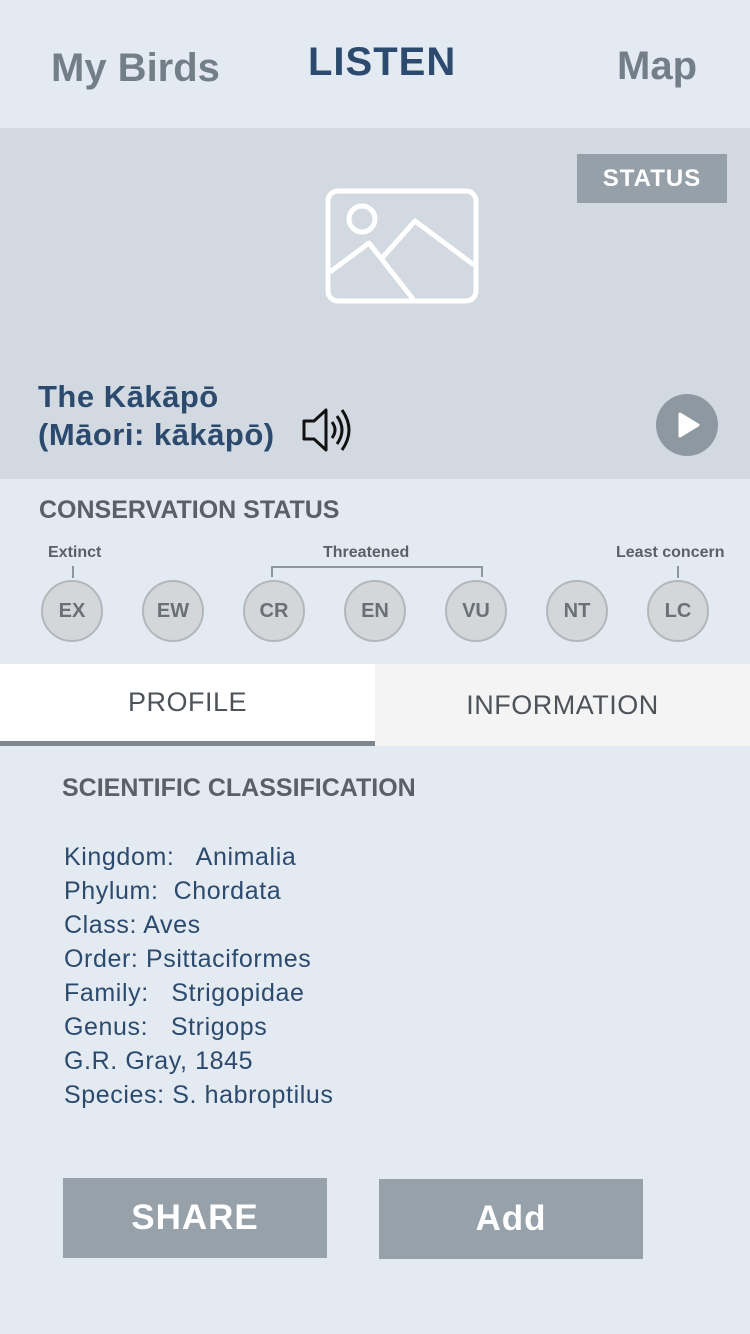 The image size is (750, 1334). Describe the element at coordinates (128, 396) in the screenshot. I see `bird-name-line-1: The Kākāpō` at that location.